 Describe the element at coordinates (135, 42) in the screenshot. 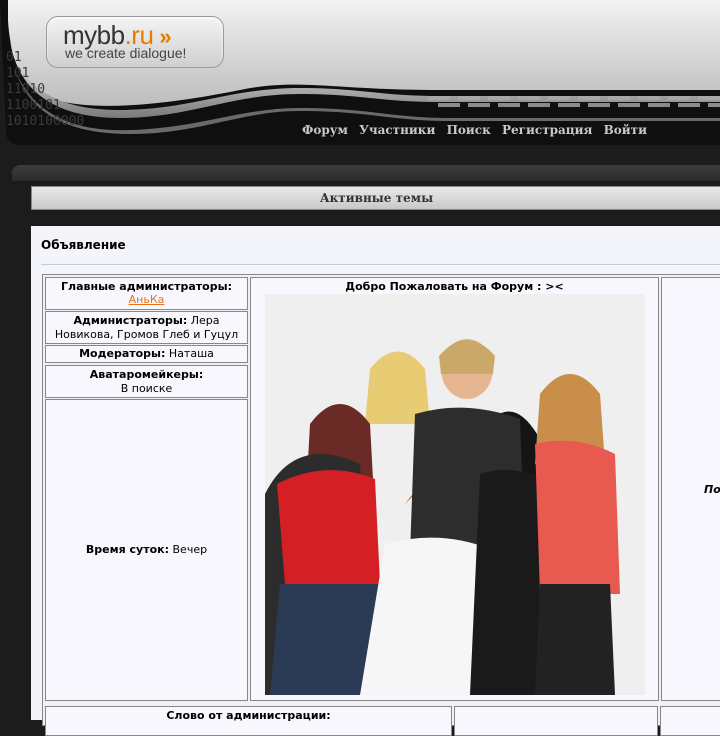

I see `site-logo: mybb.ru» we create dialogue!` at that location.